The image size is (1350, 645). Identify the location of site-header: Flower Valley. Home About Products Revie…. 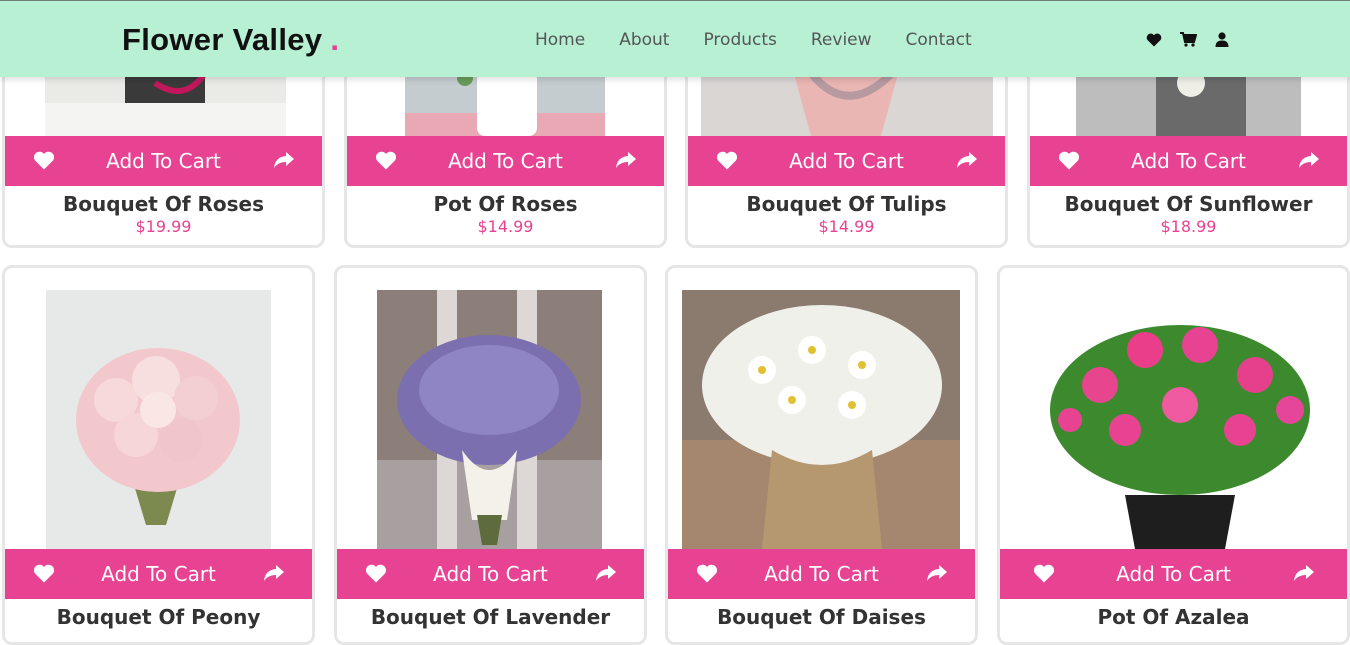
(675, 38).